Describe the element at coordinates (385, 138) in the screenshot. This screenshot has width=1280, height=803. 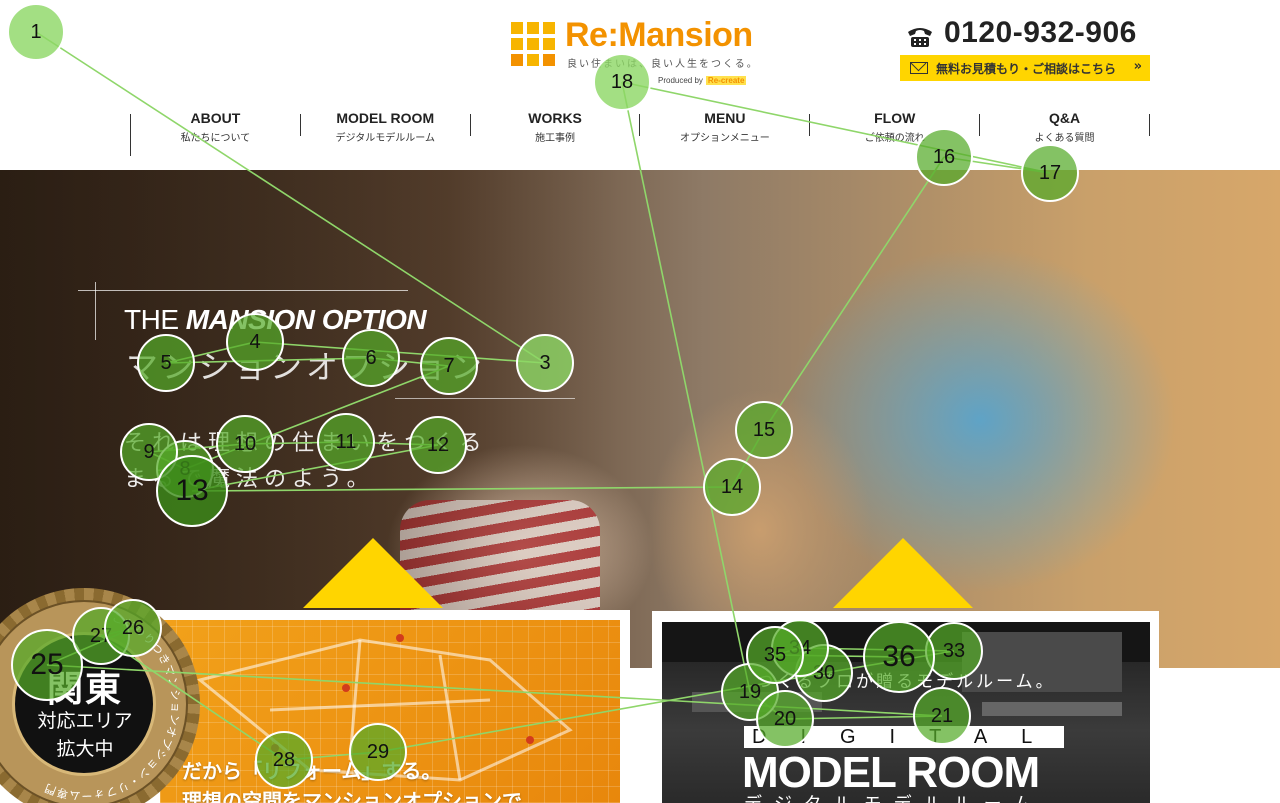
I see `nav-item-sublabel: デジタルモデルルーム` at that location.